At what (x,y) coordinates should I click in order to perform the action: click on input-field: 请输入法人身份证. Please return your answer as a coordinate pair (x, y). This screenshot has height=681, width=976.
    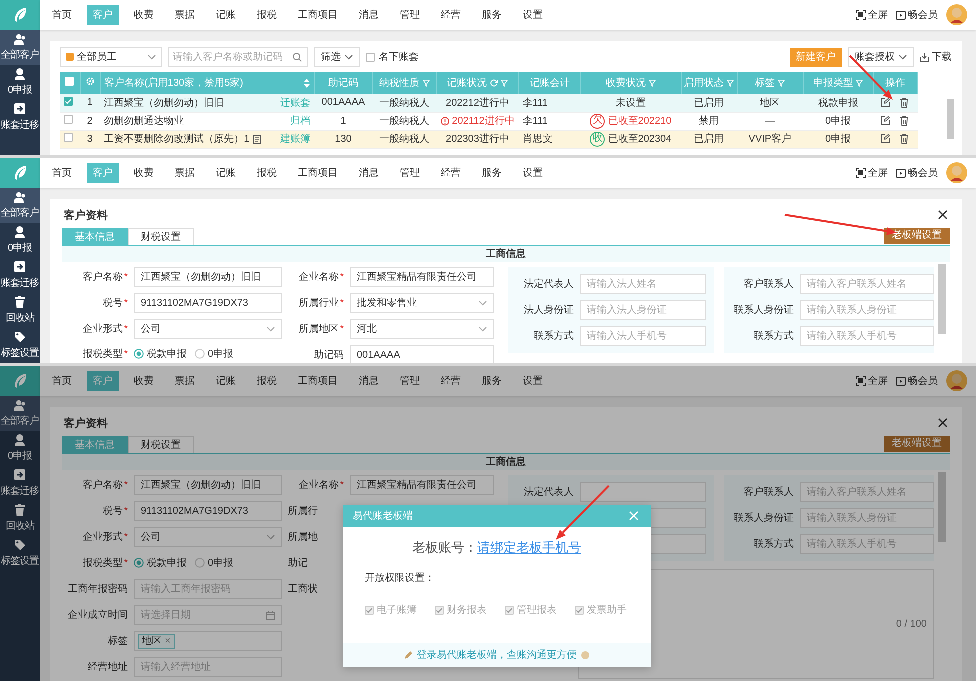
    Looking at the image, I should click on (643, 310).